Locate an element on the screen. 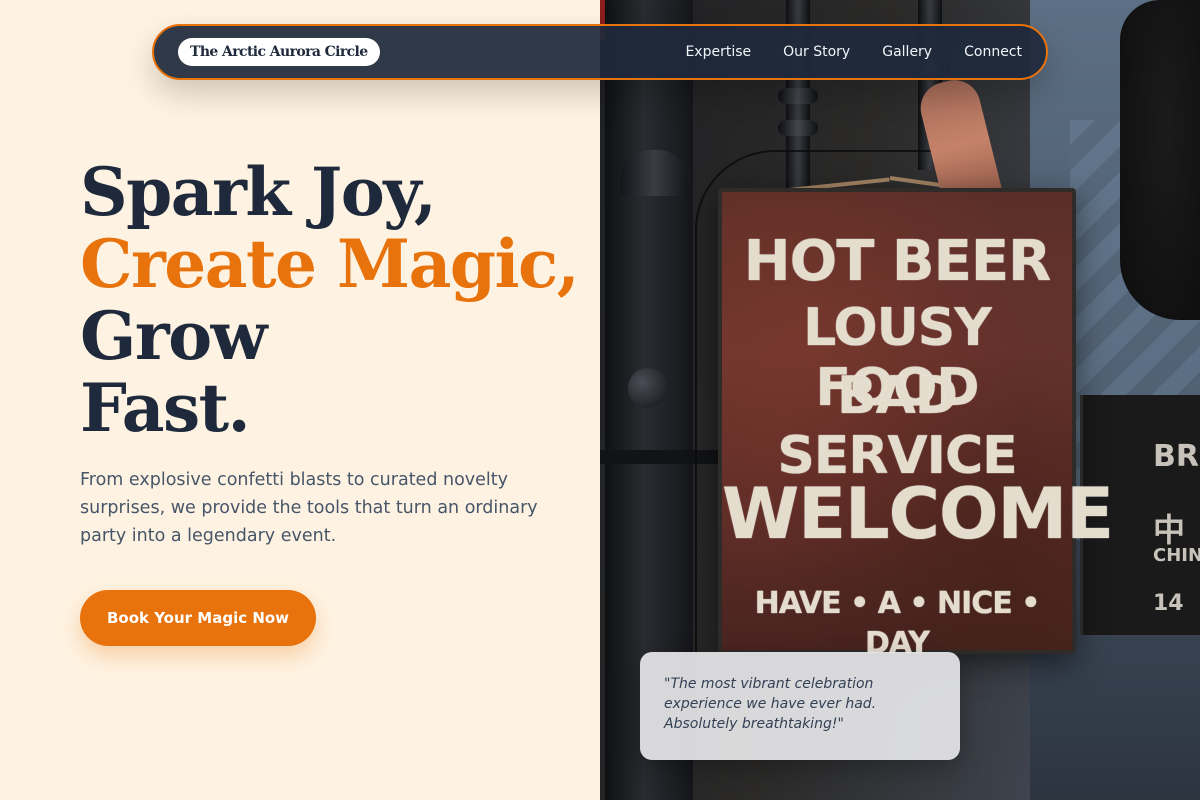  photo-post-knob is located at coordinates (648, 388).